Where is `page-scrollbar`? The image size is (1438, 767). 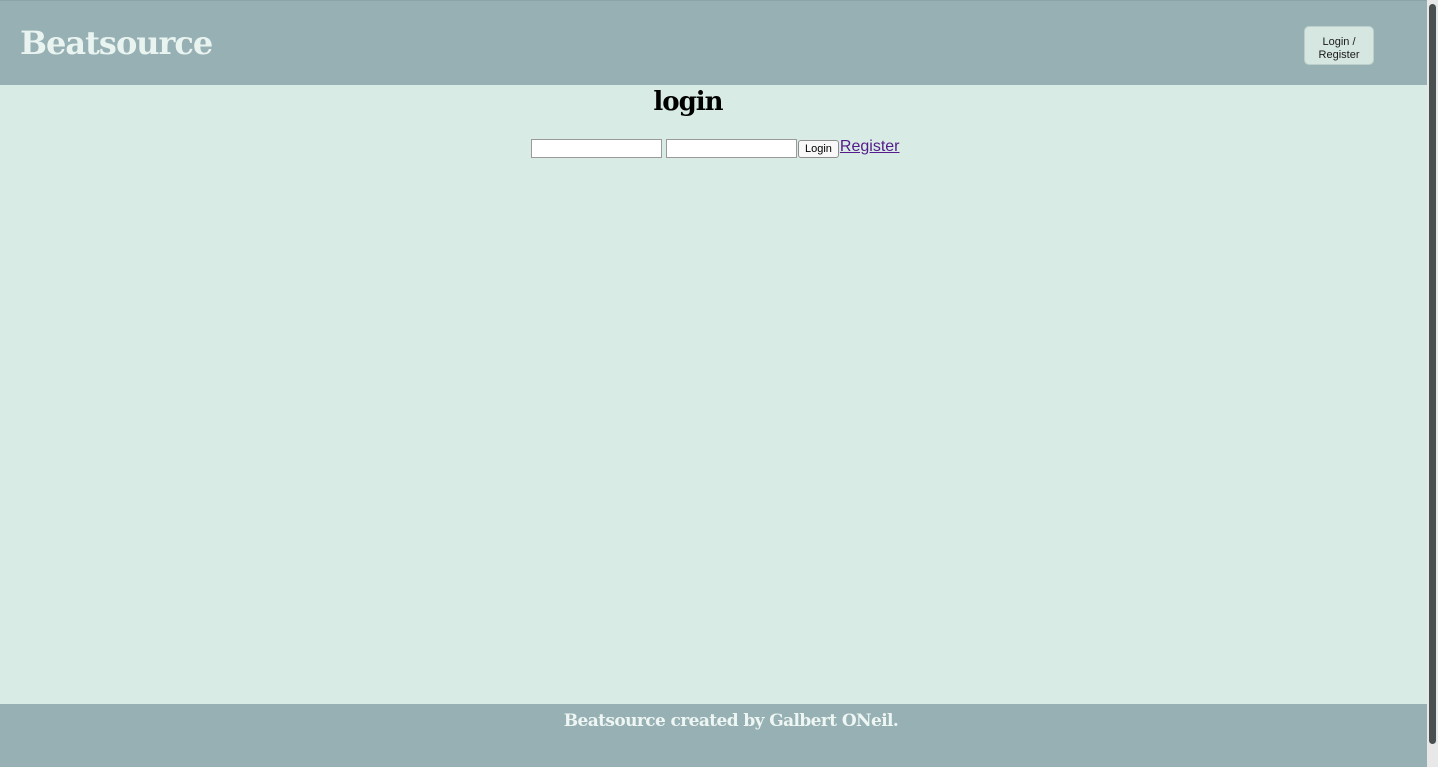
page-scrollbar is located at coordinates (1432, 383).